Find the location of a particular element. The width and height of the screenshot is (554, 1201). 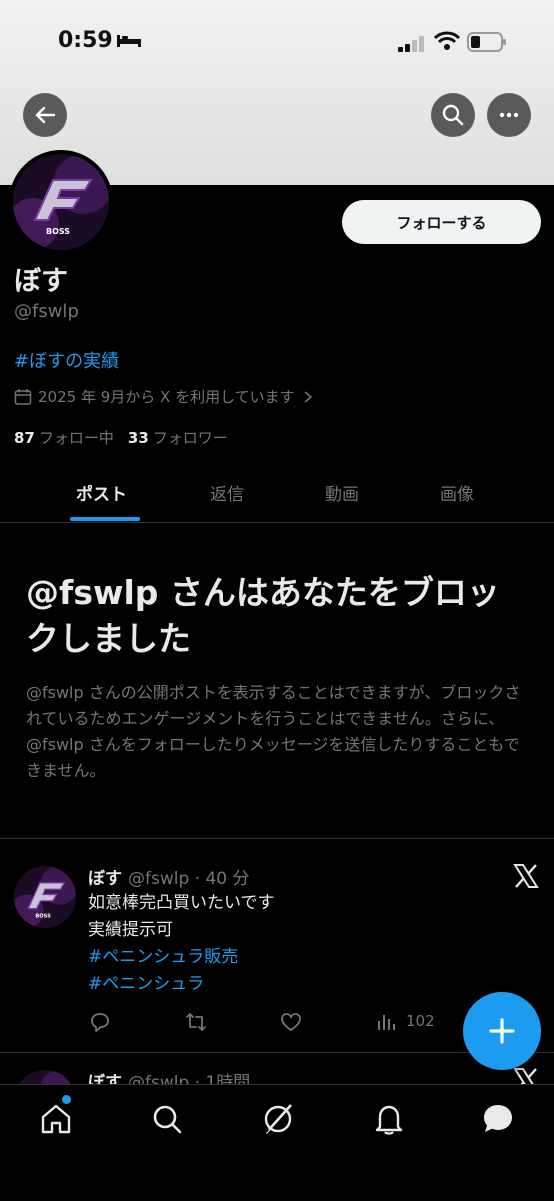

plus-icon is located at coordinates (502, 1031).